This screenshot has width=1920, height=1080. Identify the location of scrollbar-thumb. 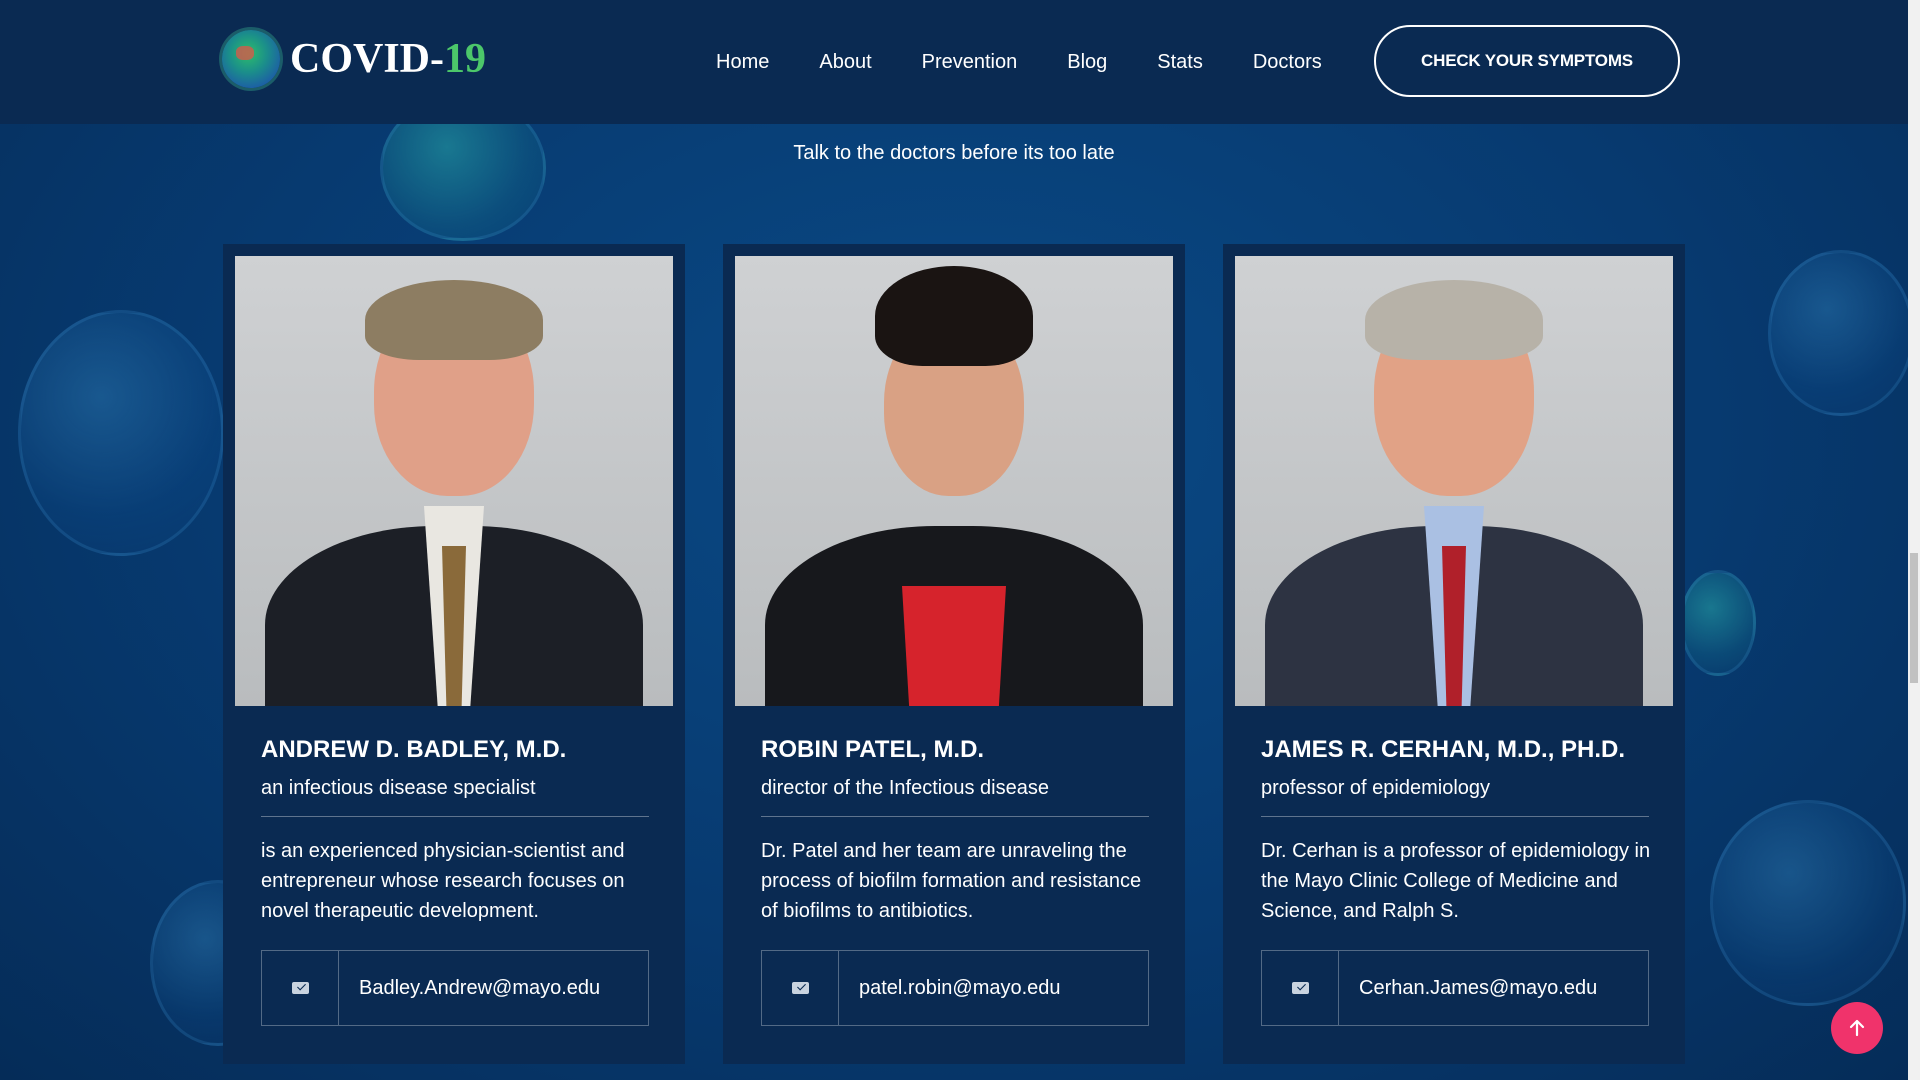
(1914, 618).